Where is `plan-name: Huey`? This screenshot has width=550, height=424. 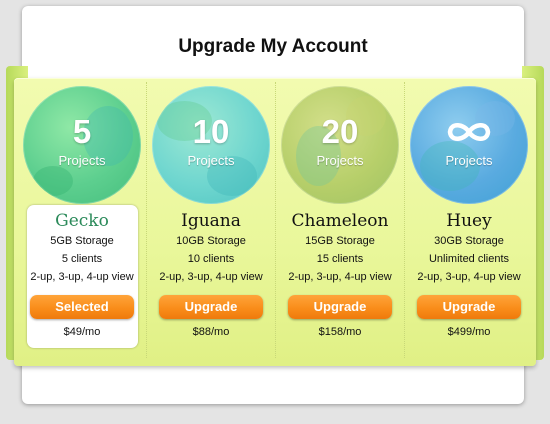 plan-name: Huey is located at coordinates (469, 221).